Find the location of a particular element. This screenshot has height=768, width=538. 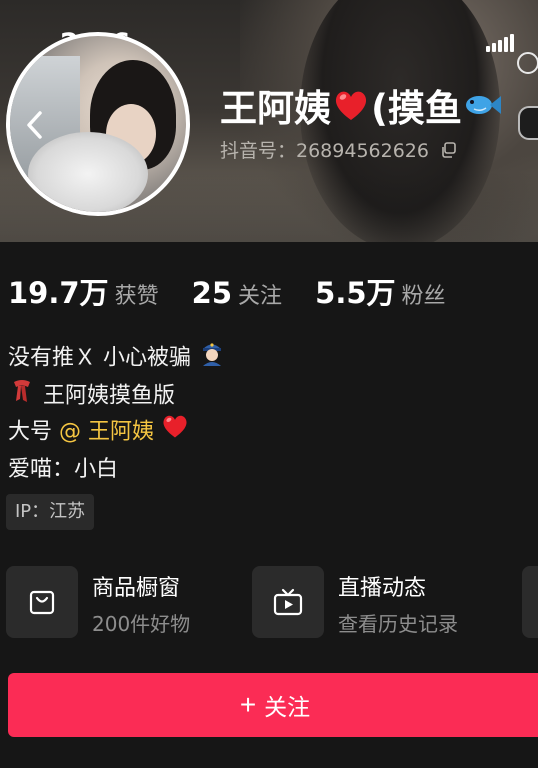

follow-button: + 关注 is located at coordinates (273, 705).